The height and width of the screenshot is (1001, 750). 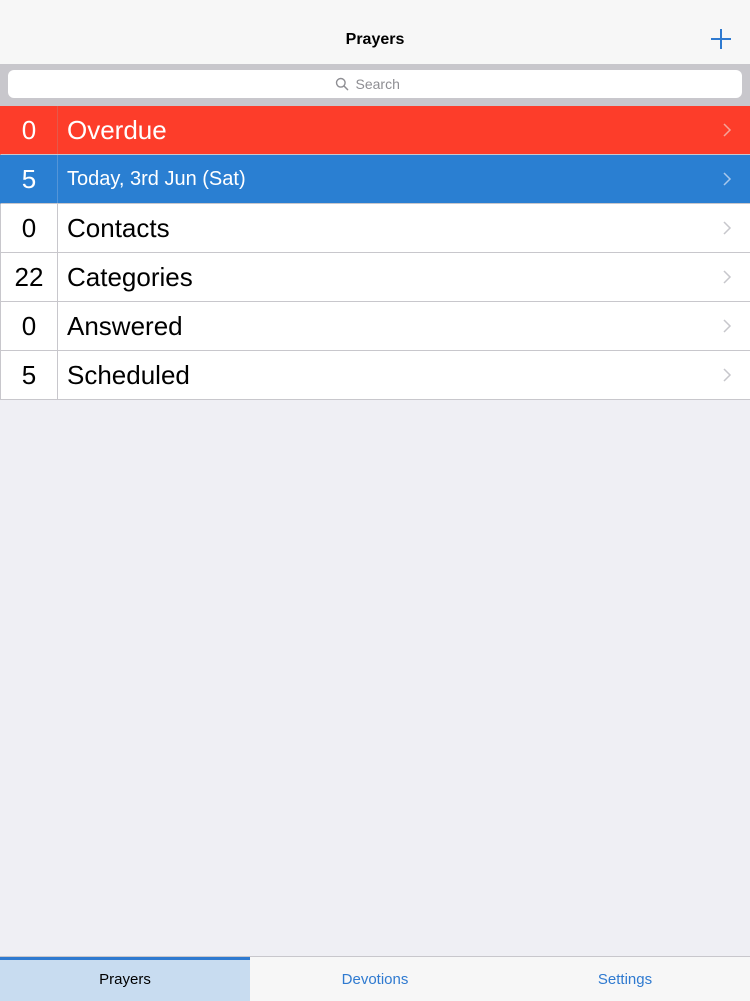 What do you see at coordinates (128, 374) in the screenshot?
I see `scheduled-label: Scheduled` at bounding box center [128, 374].